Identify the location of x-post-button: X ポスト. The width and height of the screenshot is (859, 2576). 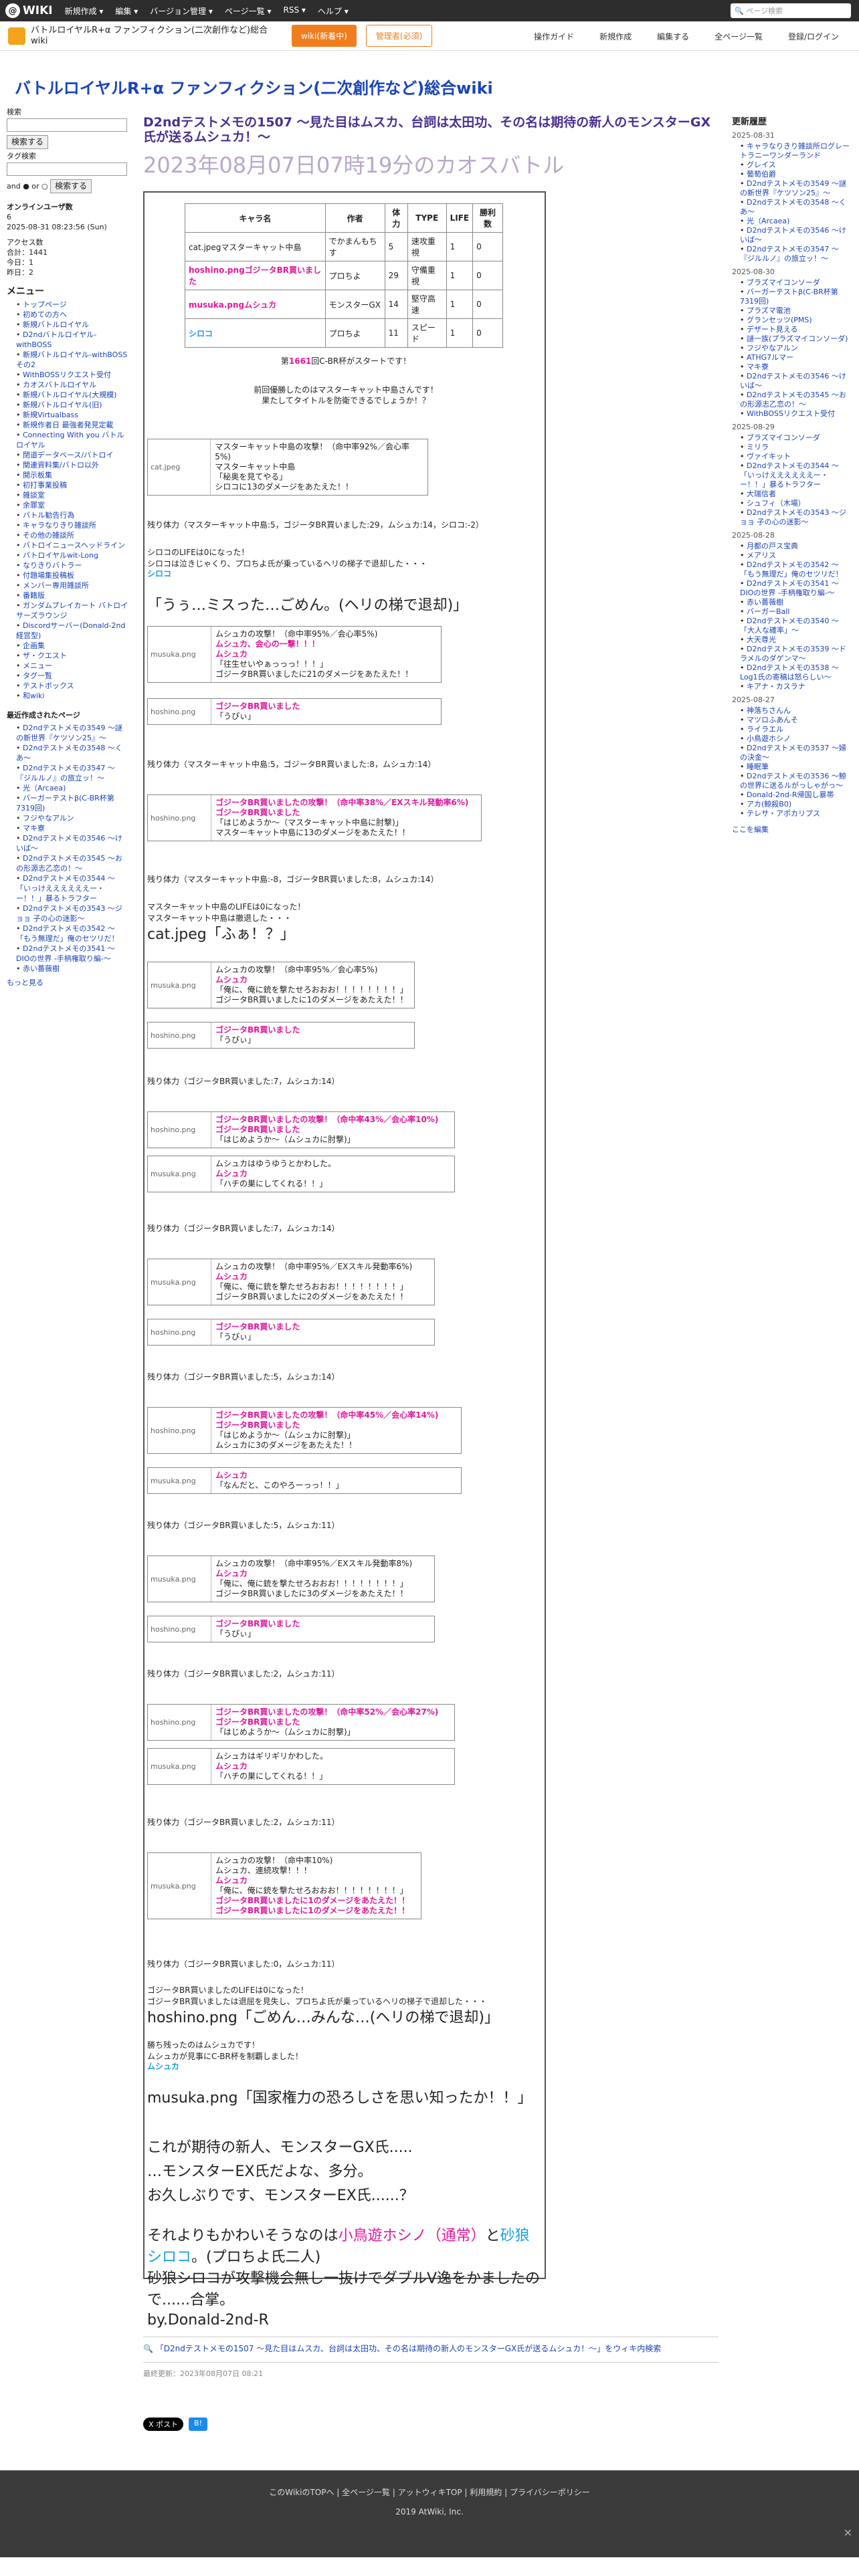
(163, 2424).